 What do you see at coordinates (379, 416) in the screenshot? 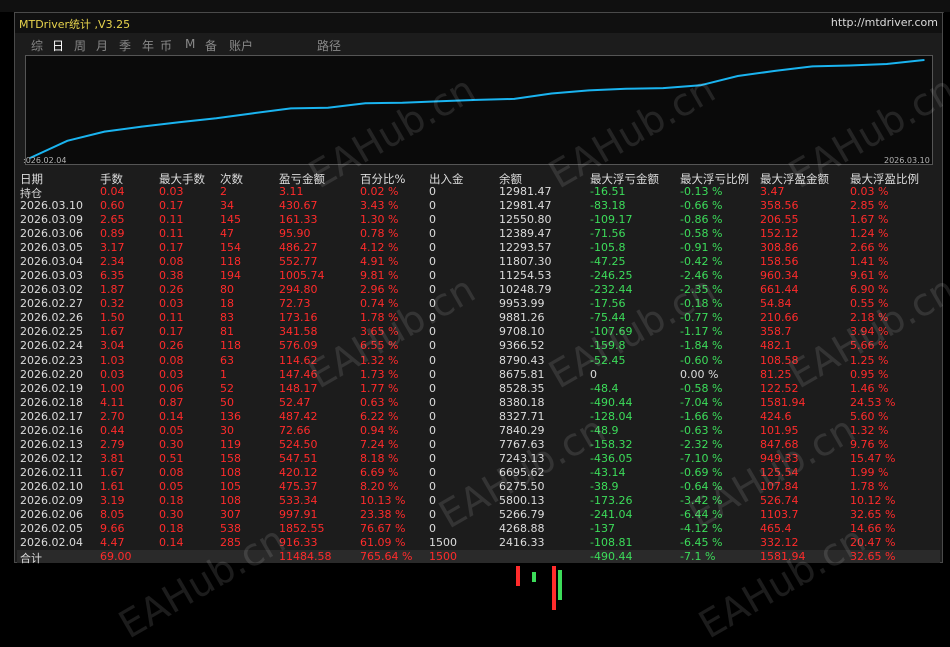
I see `table-cell: 6.22 %` at bounding box center [379, 416].